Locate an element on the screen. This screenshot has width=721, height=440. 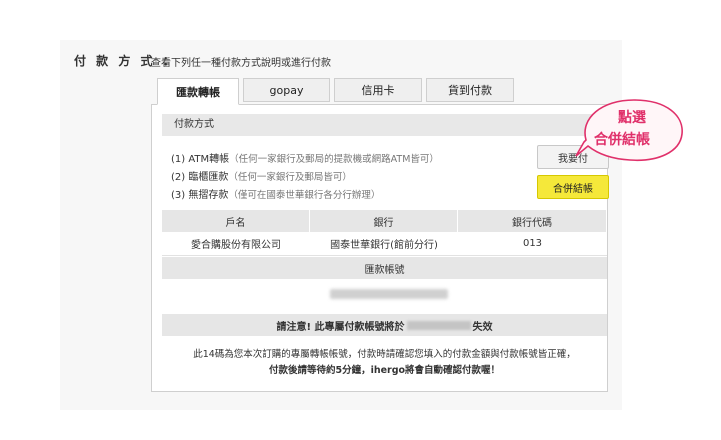
table-cell-account-name: 愛合購股份有限公司 is located at coordinates (236, 244).